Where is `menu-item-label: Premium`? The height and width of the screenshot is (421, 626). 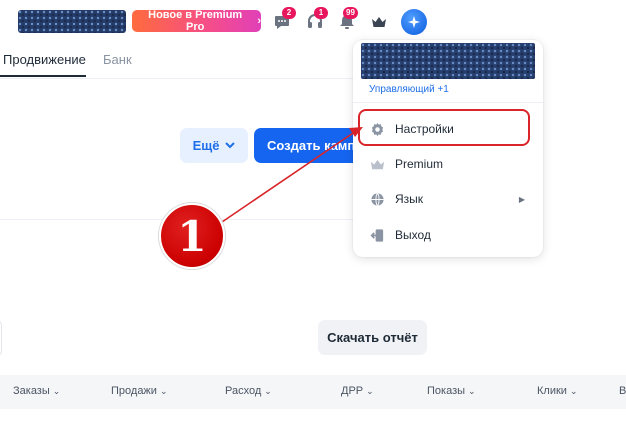
menu-item-label: Premium is located at coordinates (419, 164).